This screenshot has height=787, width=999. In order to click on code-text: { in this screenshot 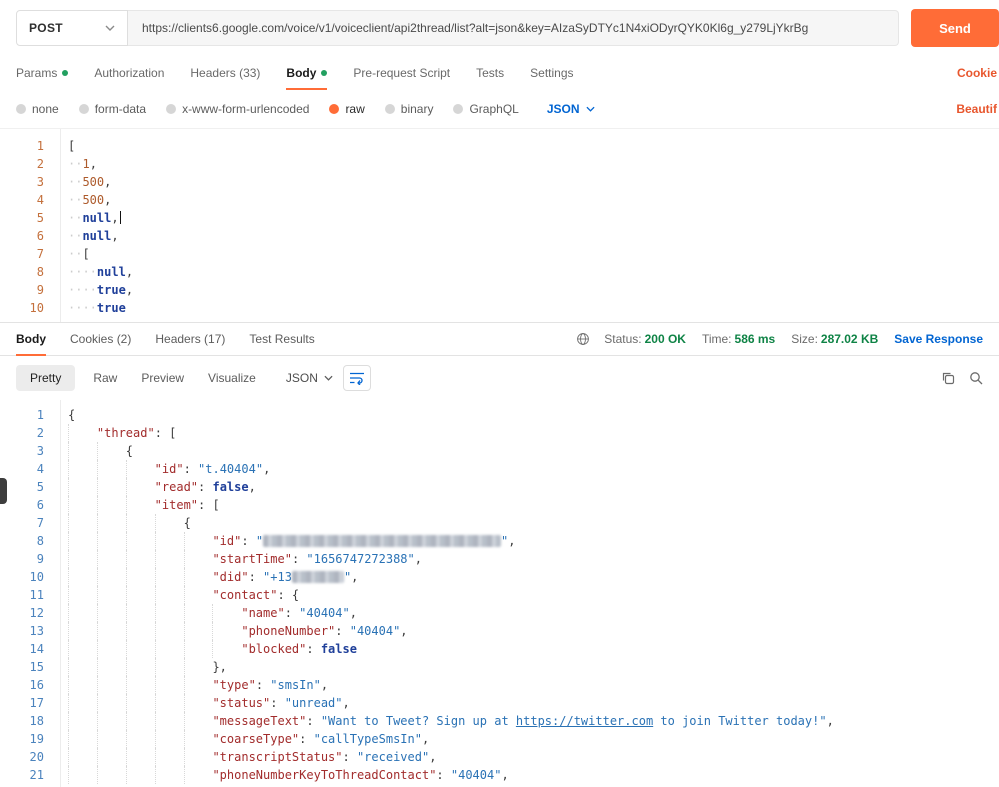, I will do `click(125, 523)`.